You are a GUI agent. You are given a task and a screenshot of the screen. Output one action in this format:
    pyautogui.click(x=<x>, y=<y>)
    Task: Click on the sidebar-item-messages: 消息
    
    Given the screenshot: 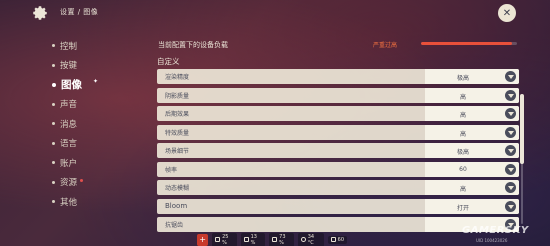 What is the action you would take?
    pyautogui.click(x=92, y=124)
    